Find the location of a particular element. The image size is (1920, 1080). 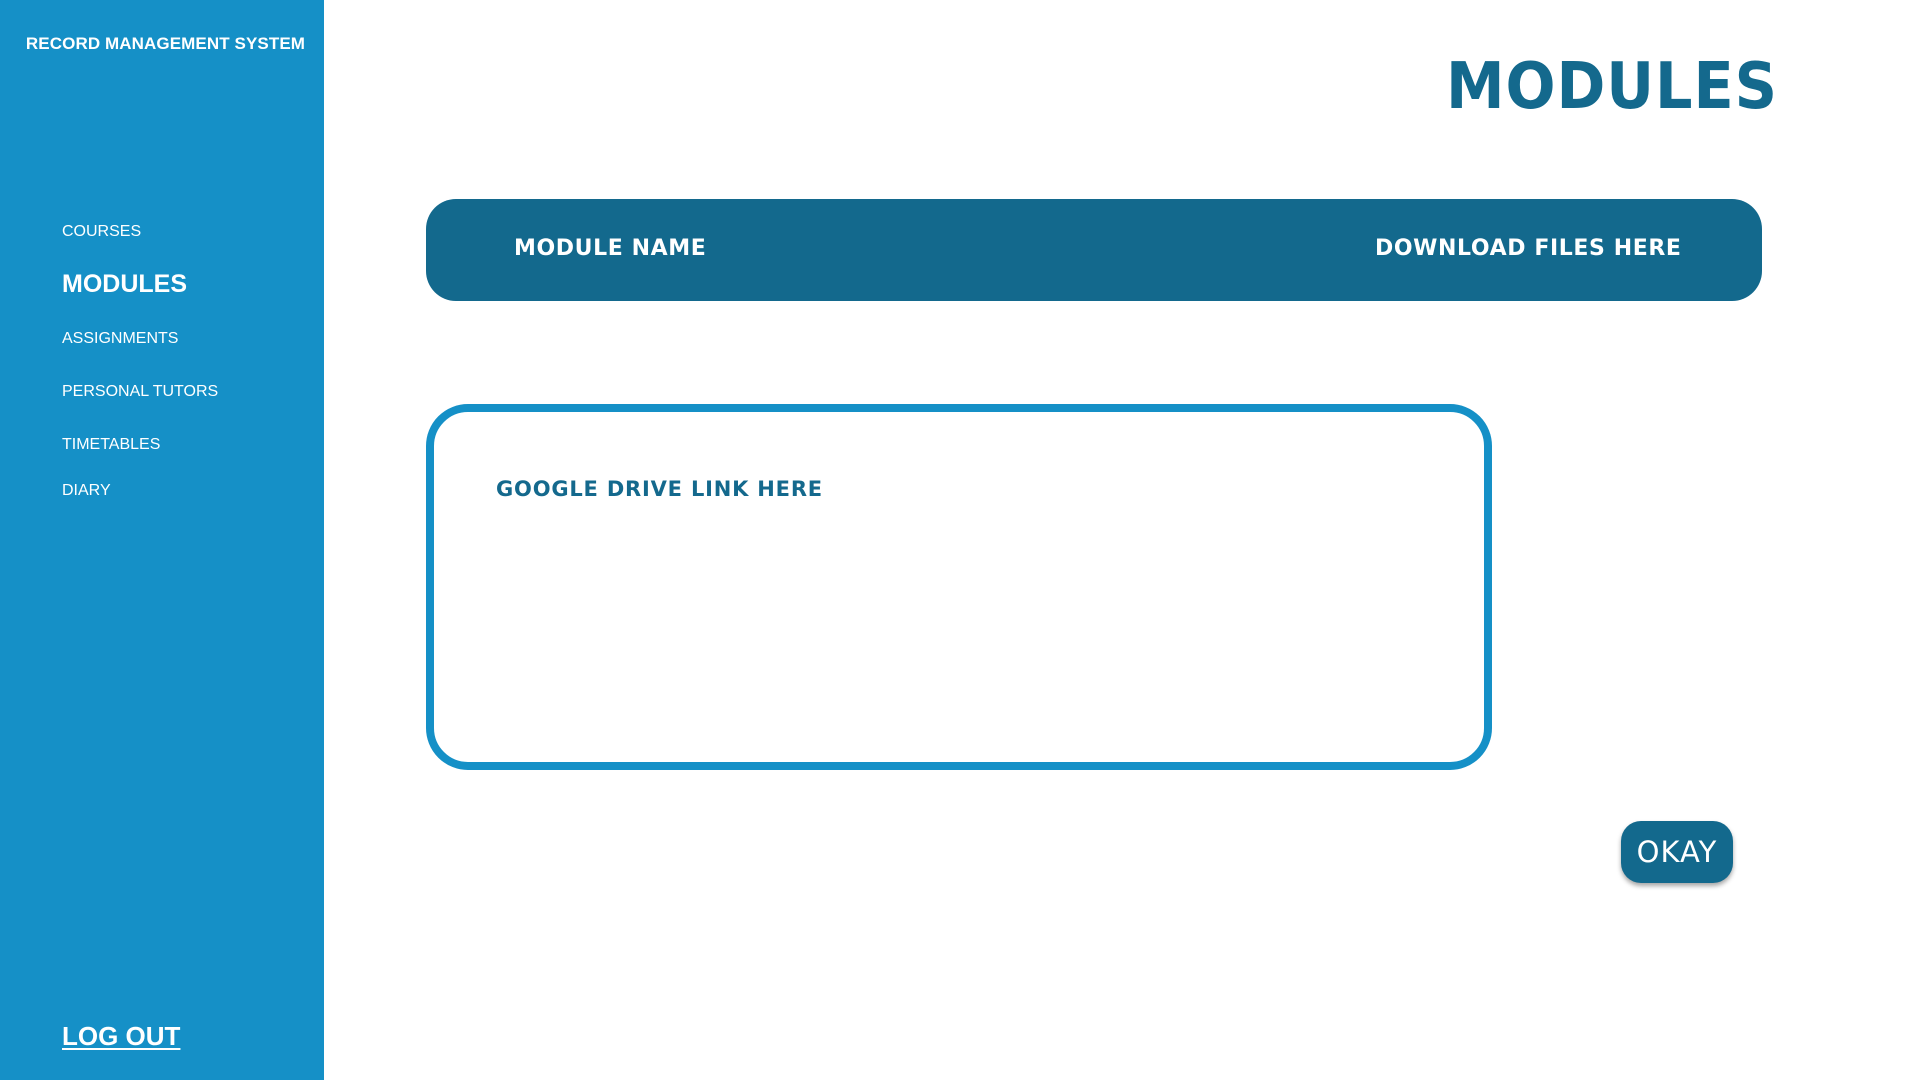

sidebar-item-courses: COURSES is located at coordinates (101, 232).